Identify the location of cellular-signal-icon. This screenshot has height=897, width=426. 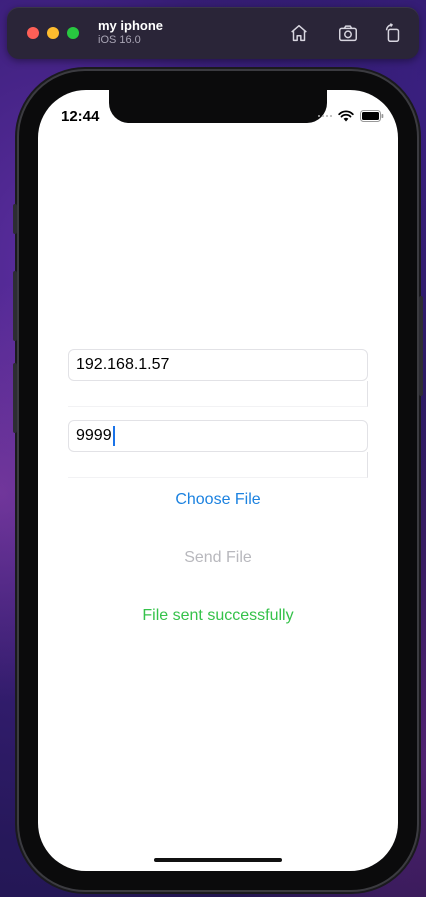
(325, 116).